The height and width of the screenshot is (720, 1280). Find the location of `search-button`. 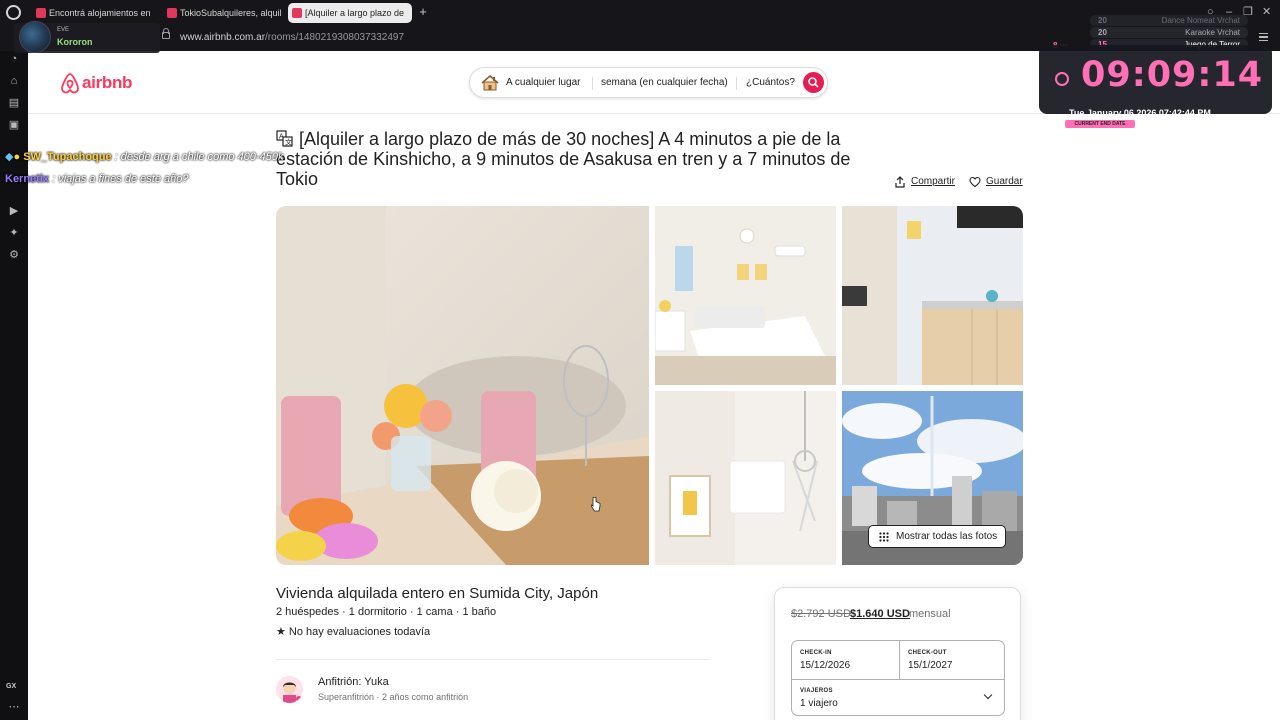

search-button is located at coordinates (813, 82).